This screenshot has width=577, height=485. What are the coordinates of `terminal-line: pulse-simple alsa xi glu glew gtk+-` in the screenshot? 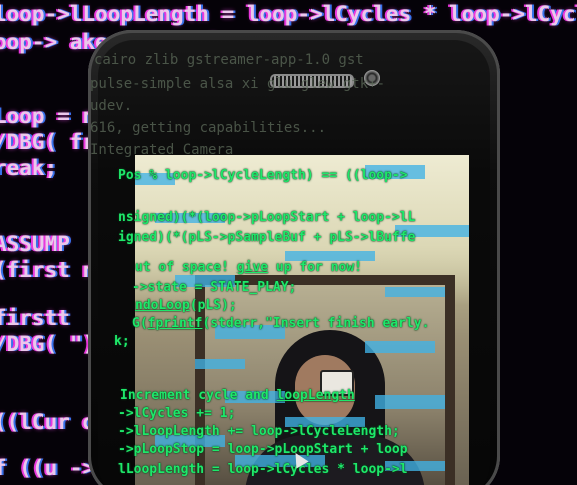 It's located at (238, 84).